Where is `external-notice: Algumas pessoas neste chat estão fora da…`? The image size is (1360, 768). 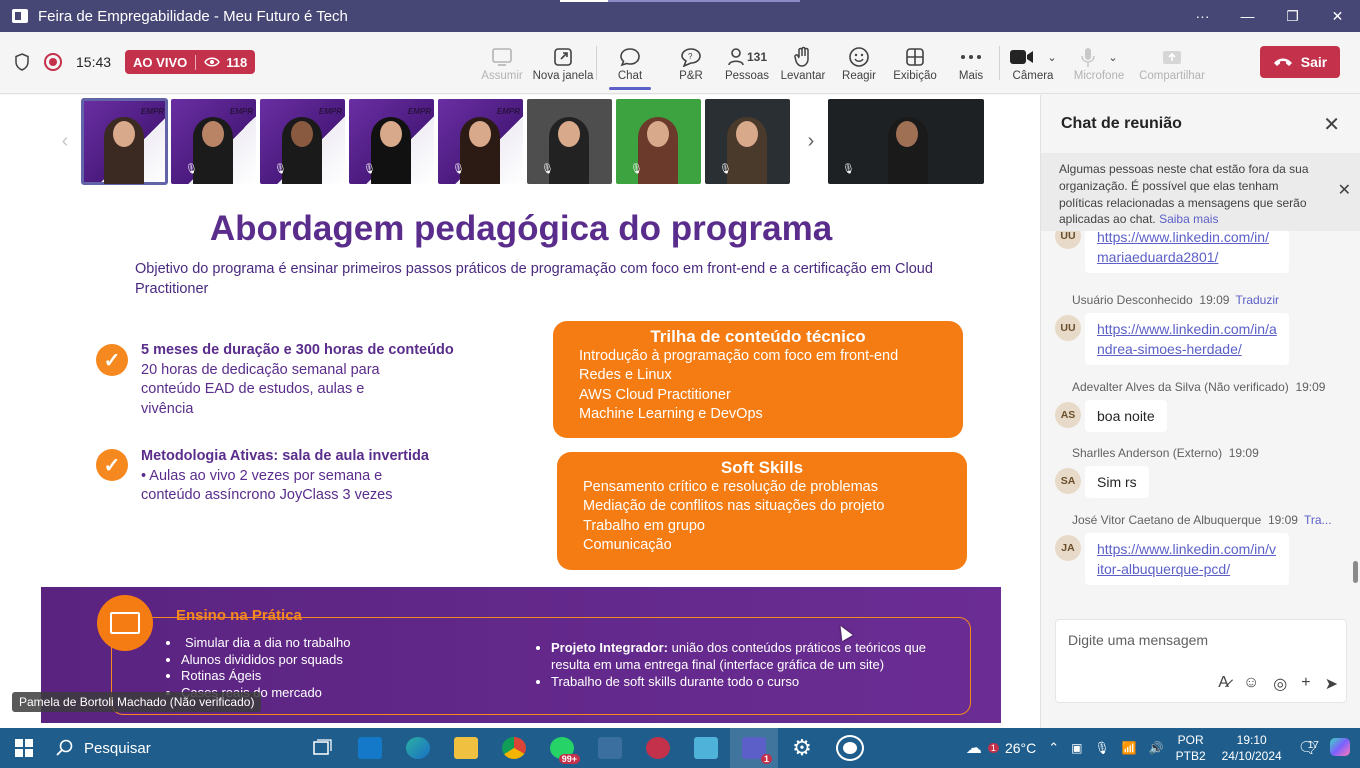 external-notice: Algumas pessoas neste chat estão fora da… is located at coordinates (1200, 192).